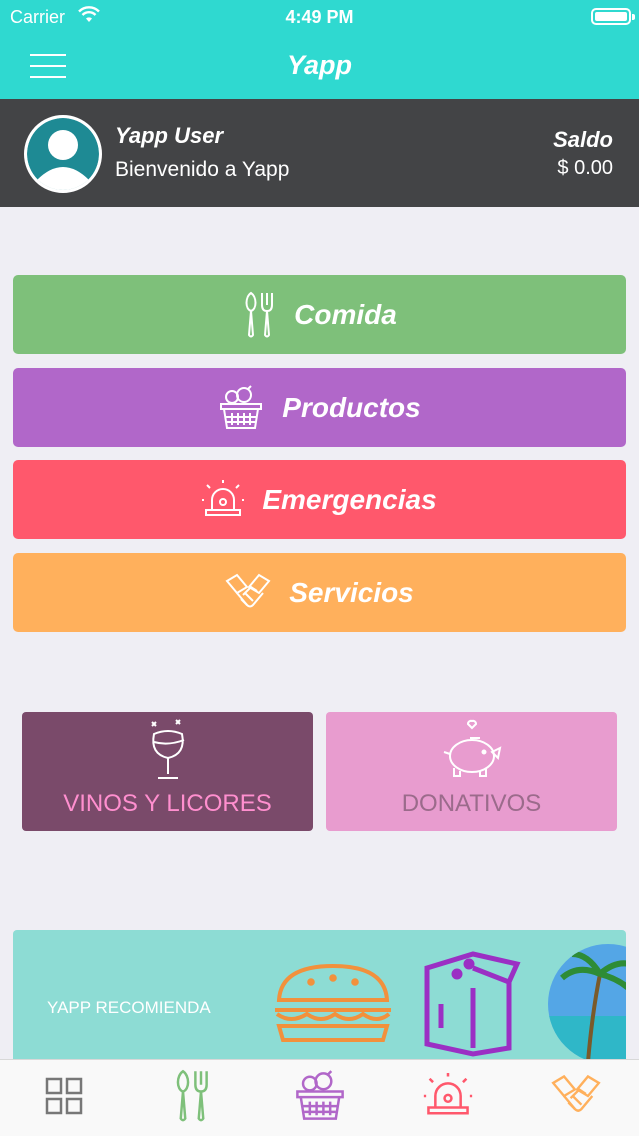 This screenshot has width=639, height=1136. What do you see at coordinates (169, 135) in the screenshot?
I see `user-name: Yapp User` at bounding box center [169, 135].